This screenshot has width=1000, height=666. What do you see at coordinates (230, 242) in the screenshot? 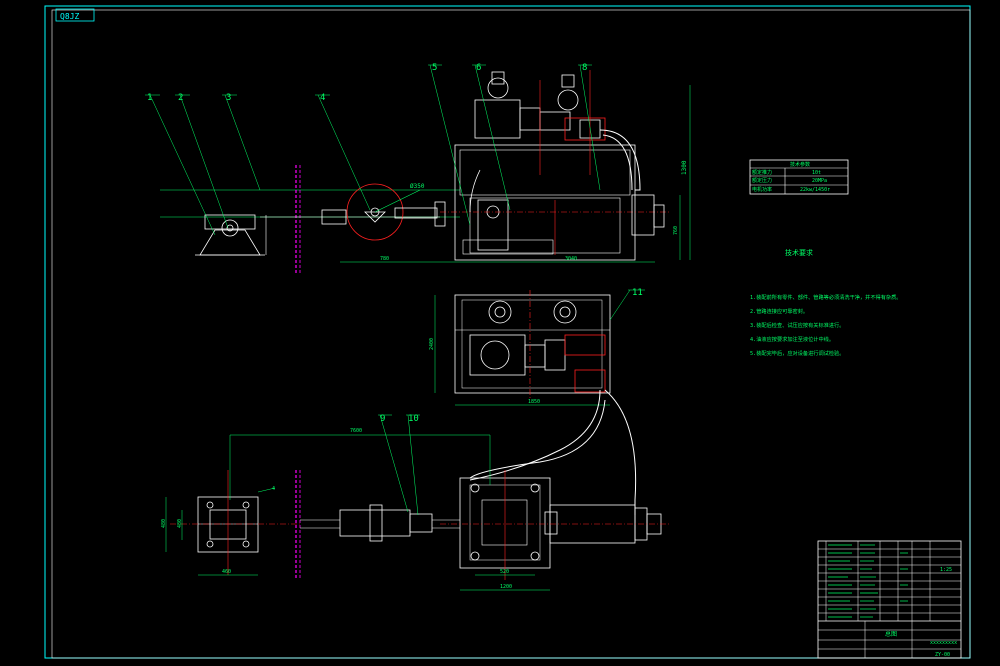
I see `anchor-base-left` at bounding box center [230, 242].